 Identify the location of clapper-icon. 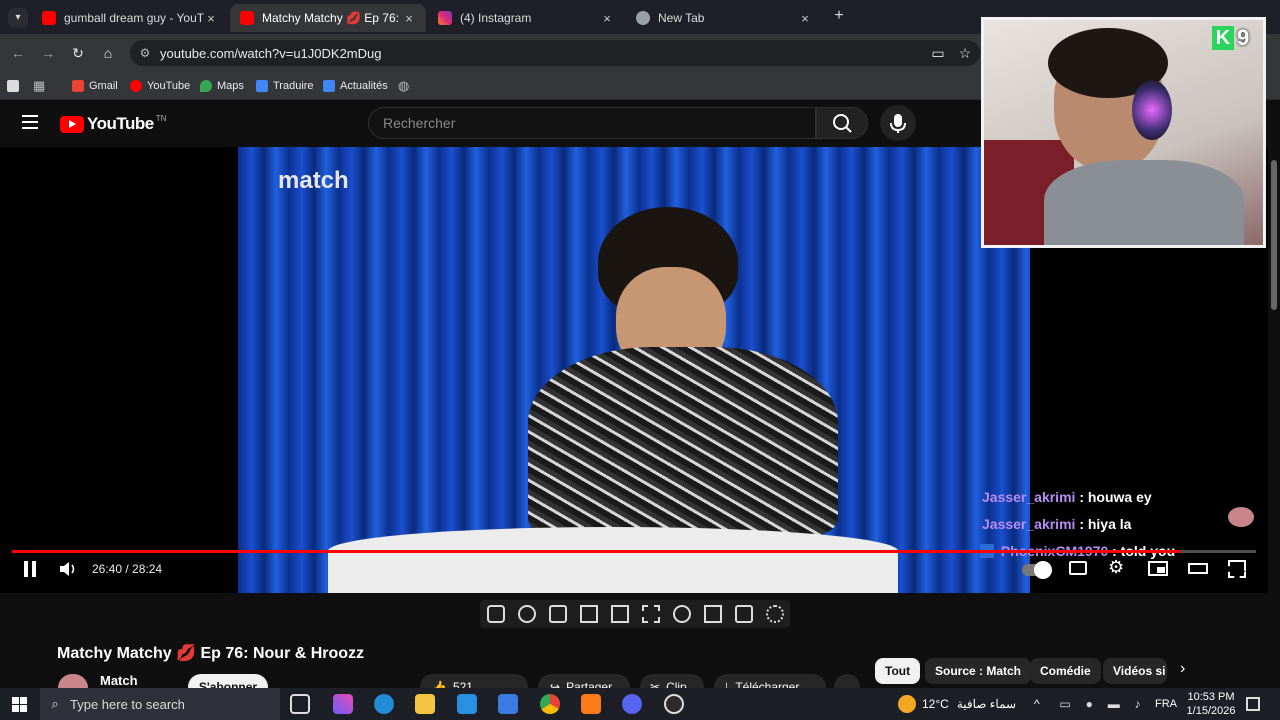
(588, 614).